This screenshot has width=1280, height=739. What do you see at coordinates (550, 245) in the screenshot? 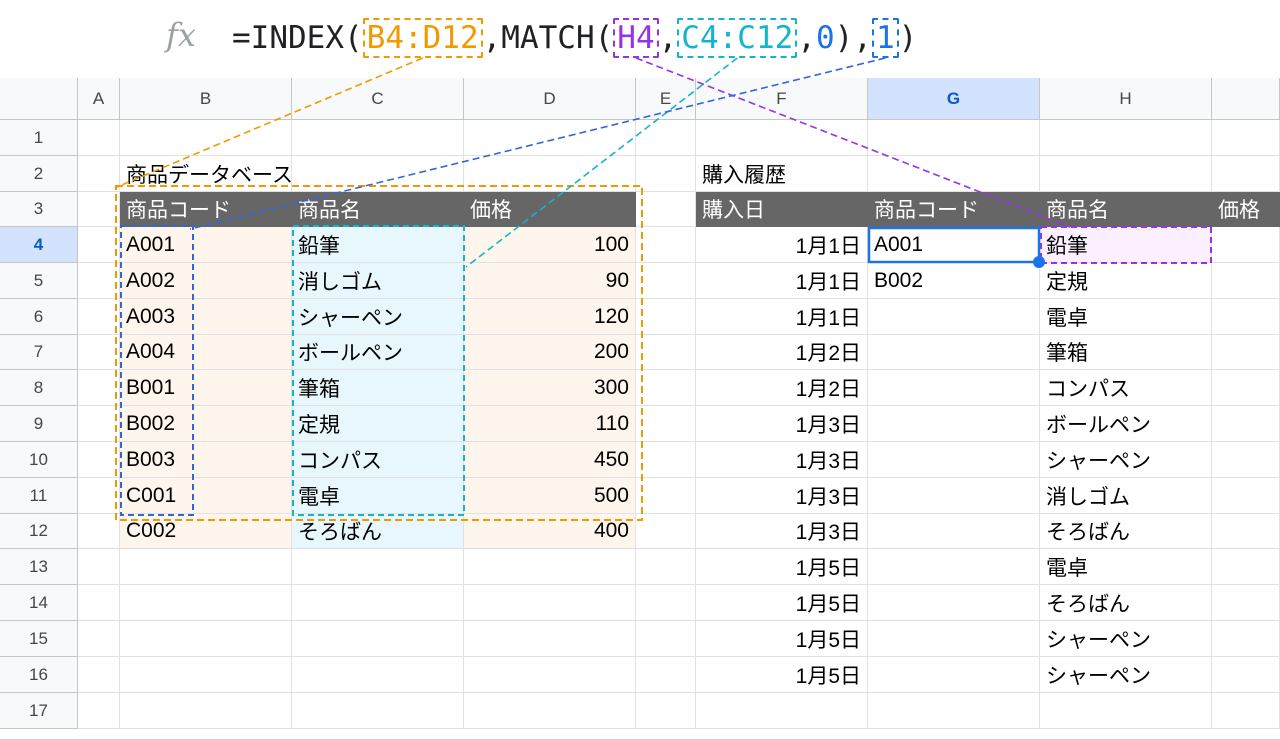
I see `cell-d4: 100` at bounding box center [550, 245].